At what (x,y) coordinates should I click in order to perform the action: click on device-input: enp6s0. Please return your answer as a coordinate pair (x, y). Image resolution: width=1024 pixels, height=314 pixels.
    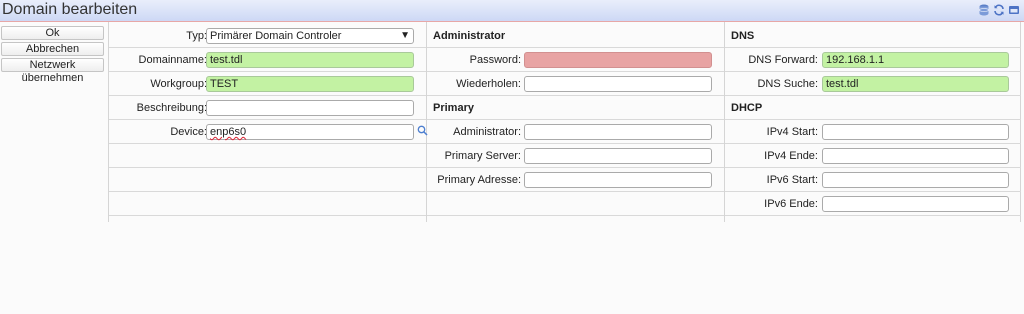
    Looking at the image, I should click on (310, 132).